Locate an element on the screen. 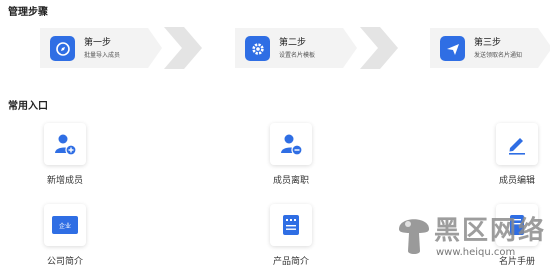 This screenshot has height=271, width=550. entry-product-intro: 产品简介 is located at coordinates (291, 235).